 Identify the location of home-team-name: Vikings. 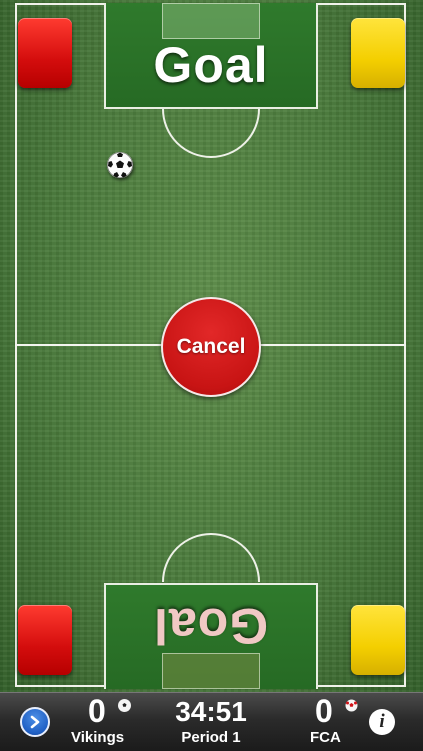
(98, 737).